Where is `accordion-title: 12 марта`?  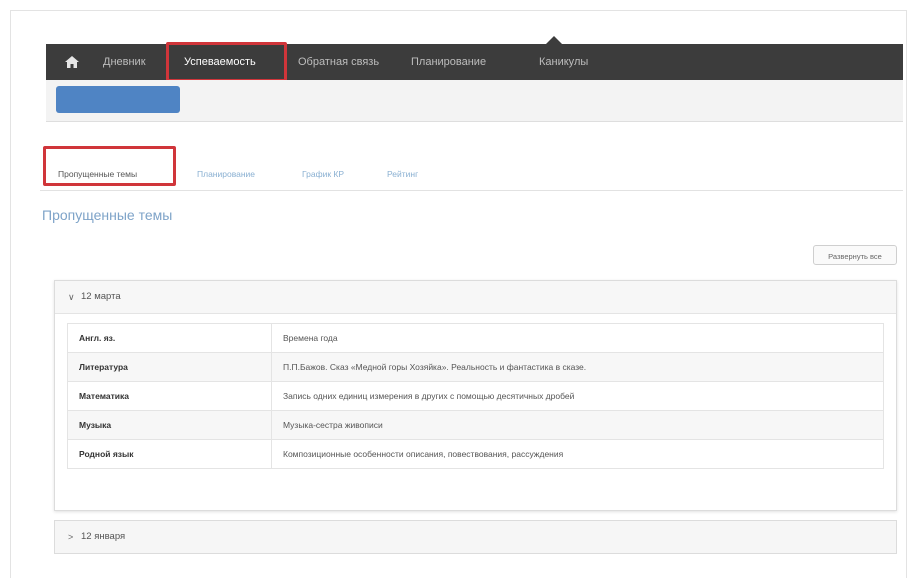
accordion-title: 12 марта is located at coordinates (101, 296).